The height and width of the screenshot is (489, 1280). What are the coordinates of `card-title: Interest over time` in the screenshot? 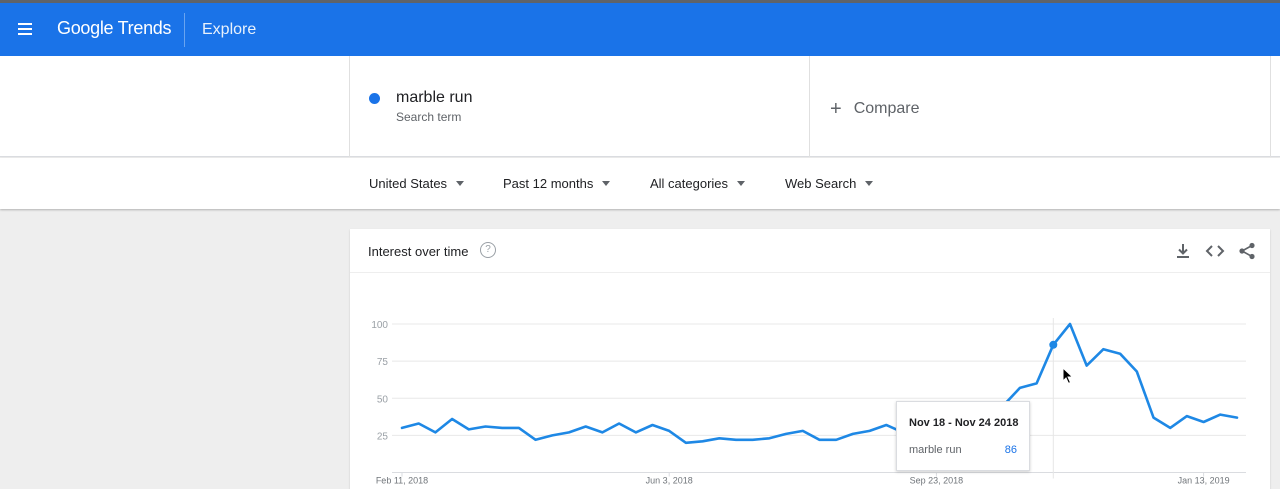 It's located at (418, 251).